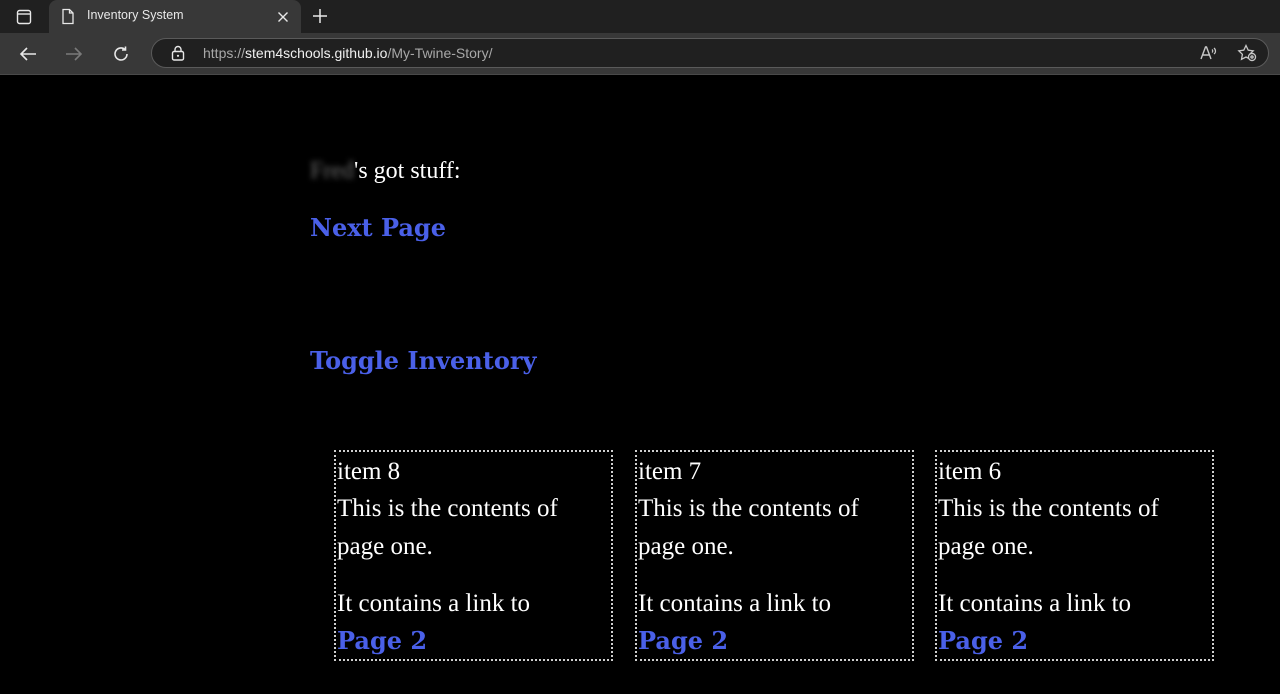 This screenshot has width=1280, height=694. I want to click on active-tab: Inventory System, so click(175, 16).